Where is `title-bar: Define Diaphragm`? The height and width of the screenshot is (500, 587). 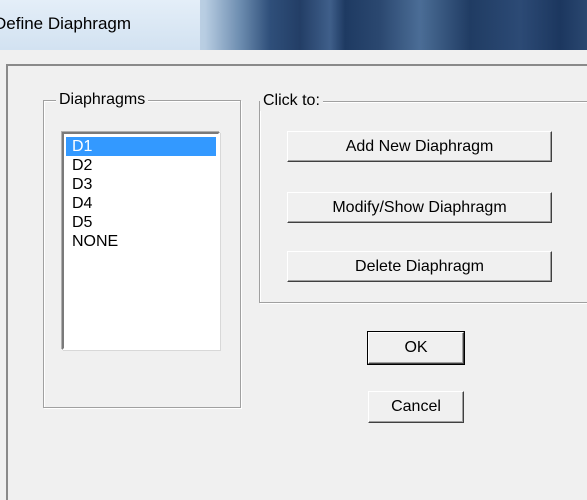 title-bar: Define Diaphragm is located at coordinates (293, 25).